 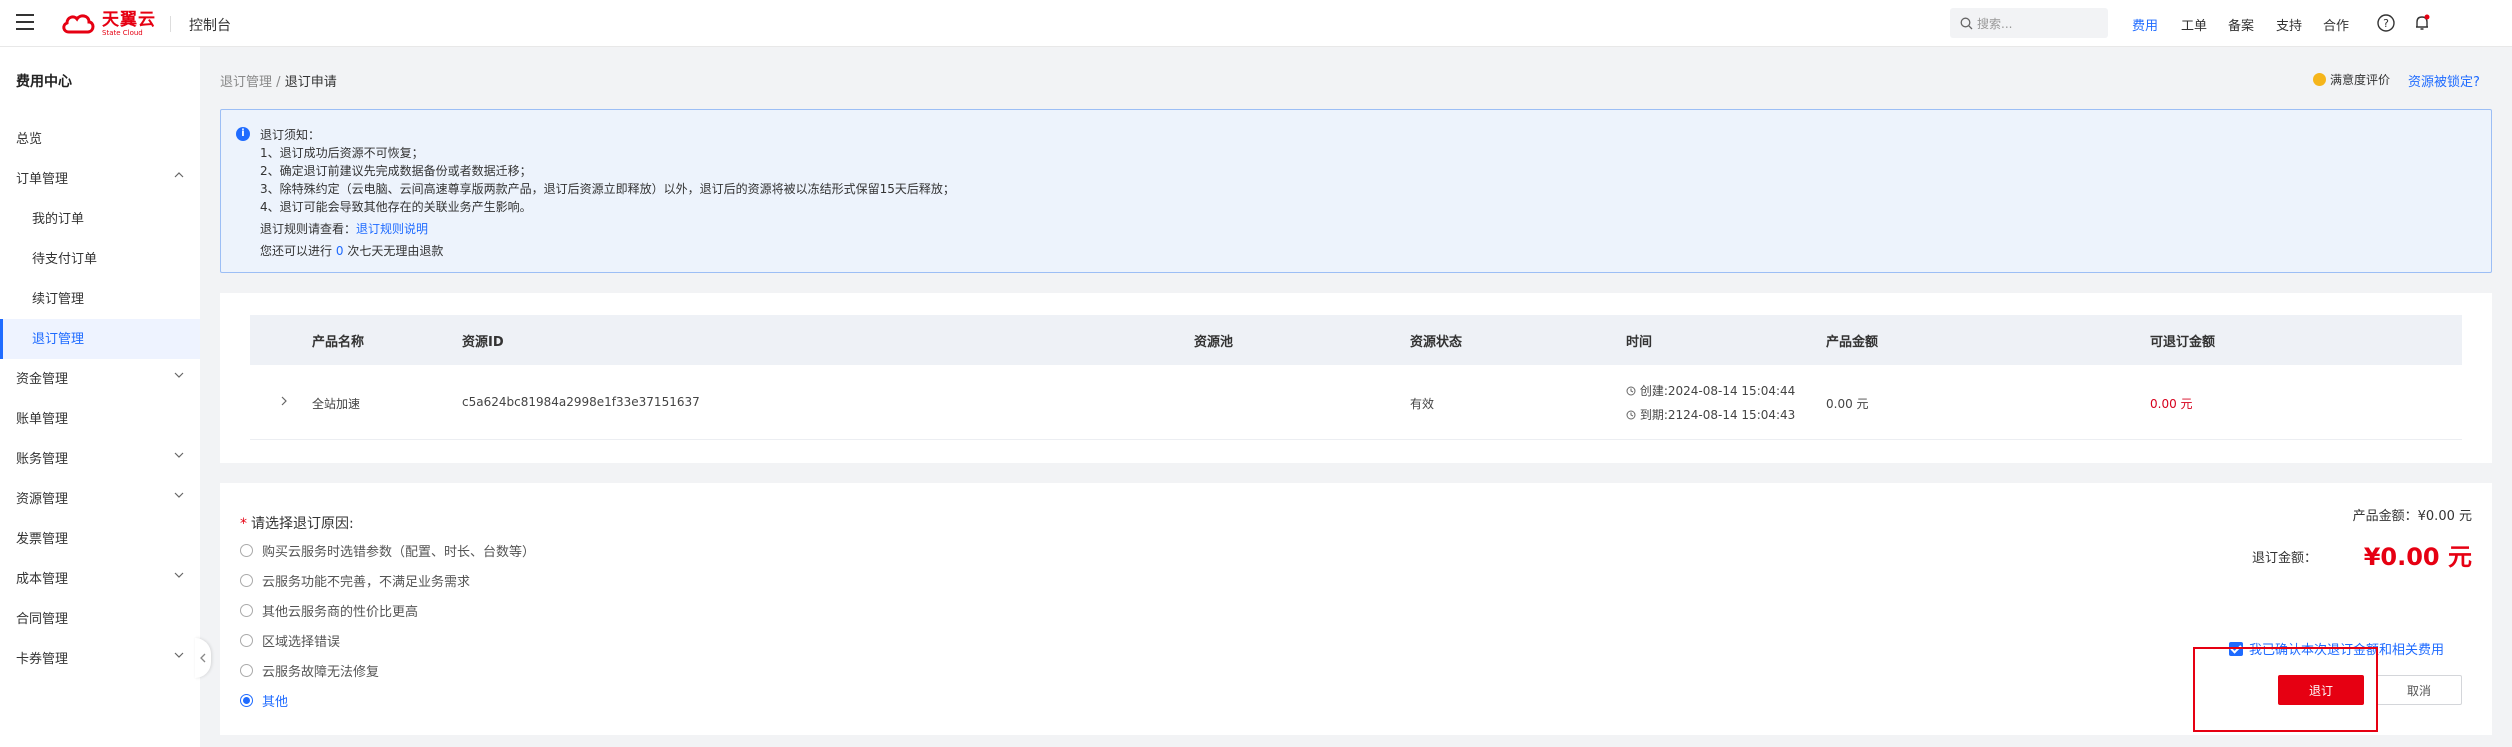 What do you see at coordinates (246, 82) in the screenshot?
I see `breadcrumb-parent: 退订管理` at bounding box center [246, 82].